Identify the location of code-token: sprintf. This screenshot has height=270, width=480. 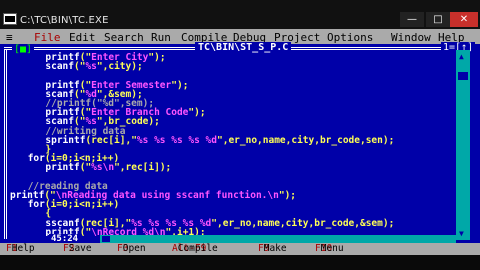
(65, 140).